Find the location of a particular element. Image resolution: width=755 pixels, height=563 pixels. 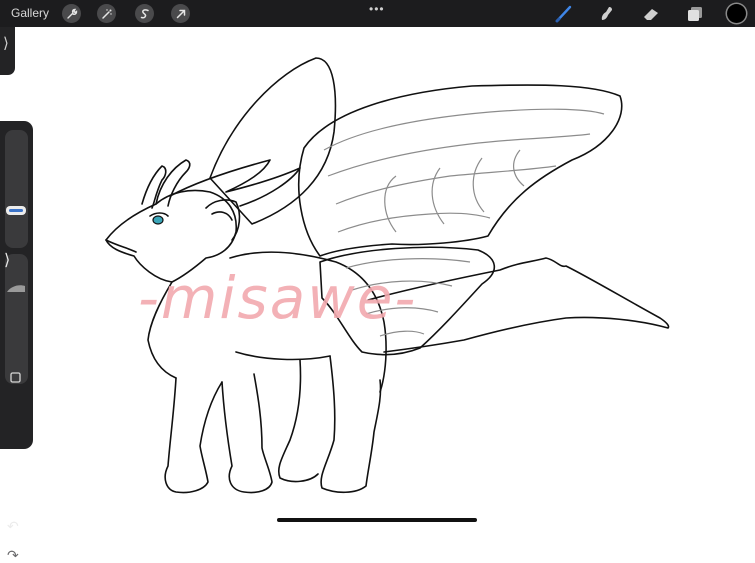

front-leg is located at coordinates (193, 435).